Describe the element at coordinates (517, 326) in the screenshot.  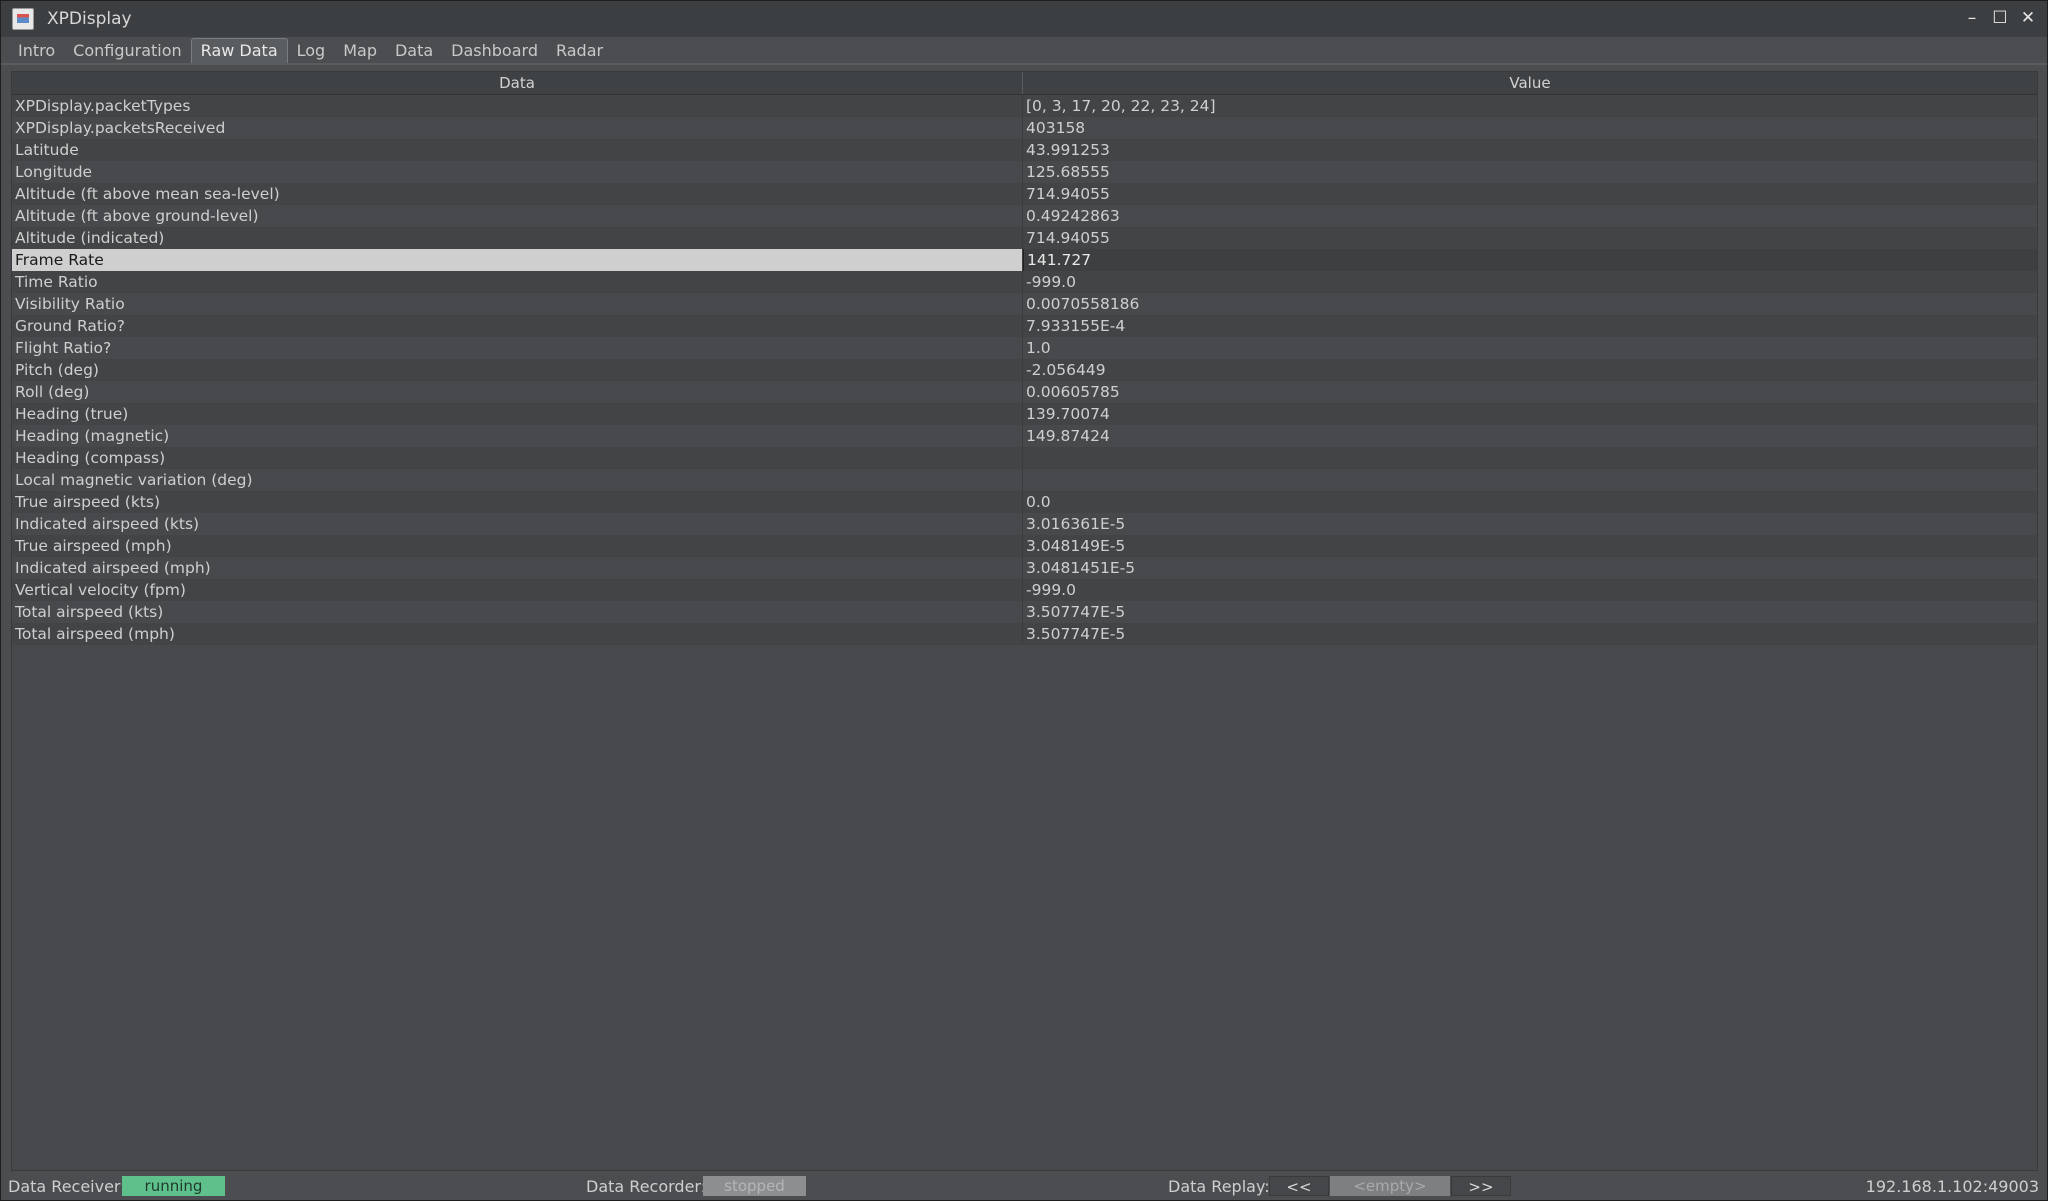
I see `cell-data-name: Ground Ratio?` at that location.